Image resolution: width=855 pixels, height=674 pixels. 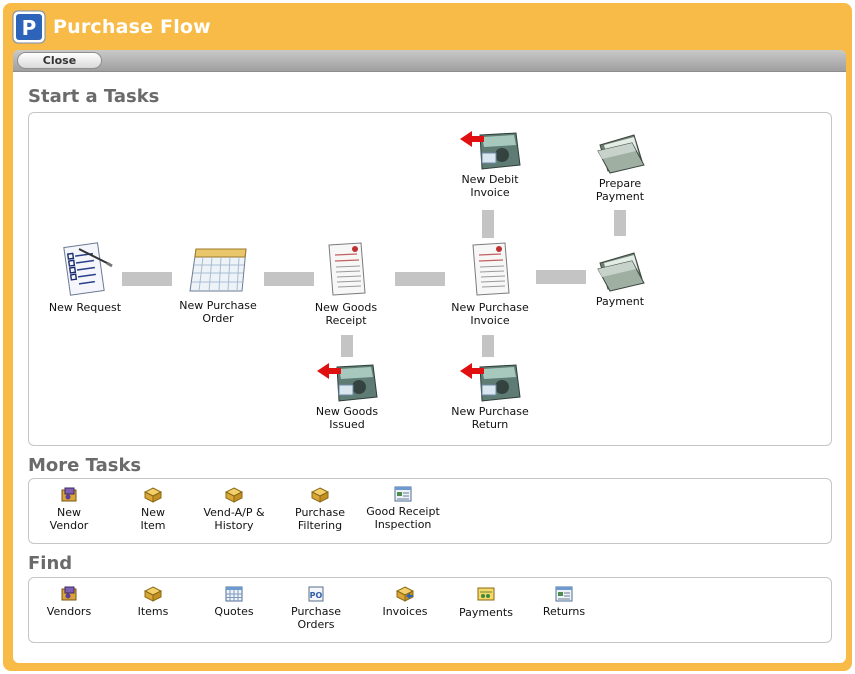 What do you see at coordinates (620, 190) in the screenshot?
I see `flow-node-label: Prepare Payment` at bounding box center [620, 190].